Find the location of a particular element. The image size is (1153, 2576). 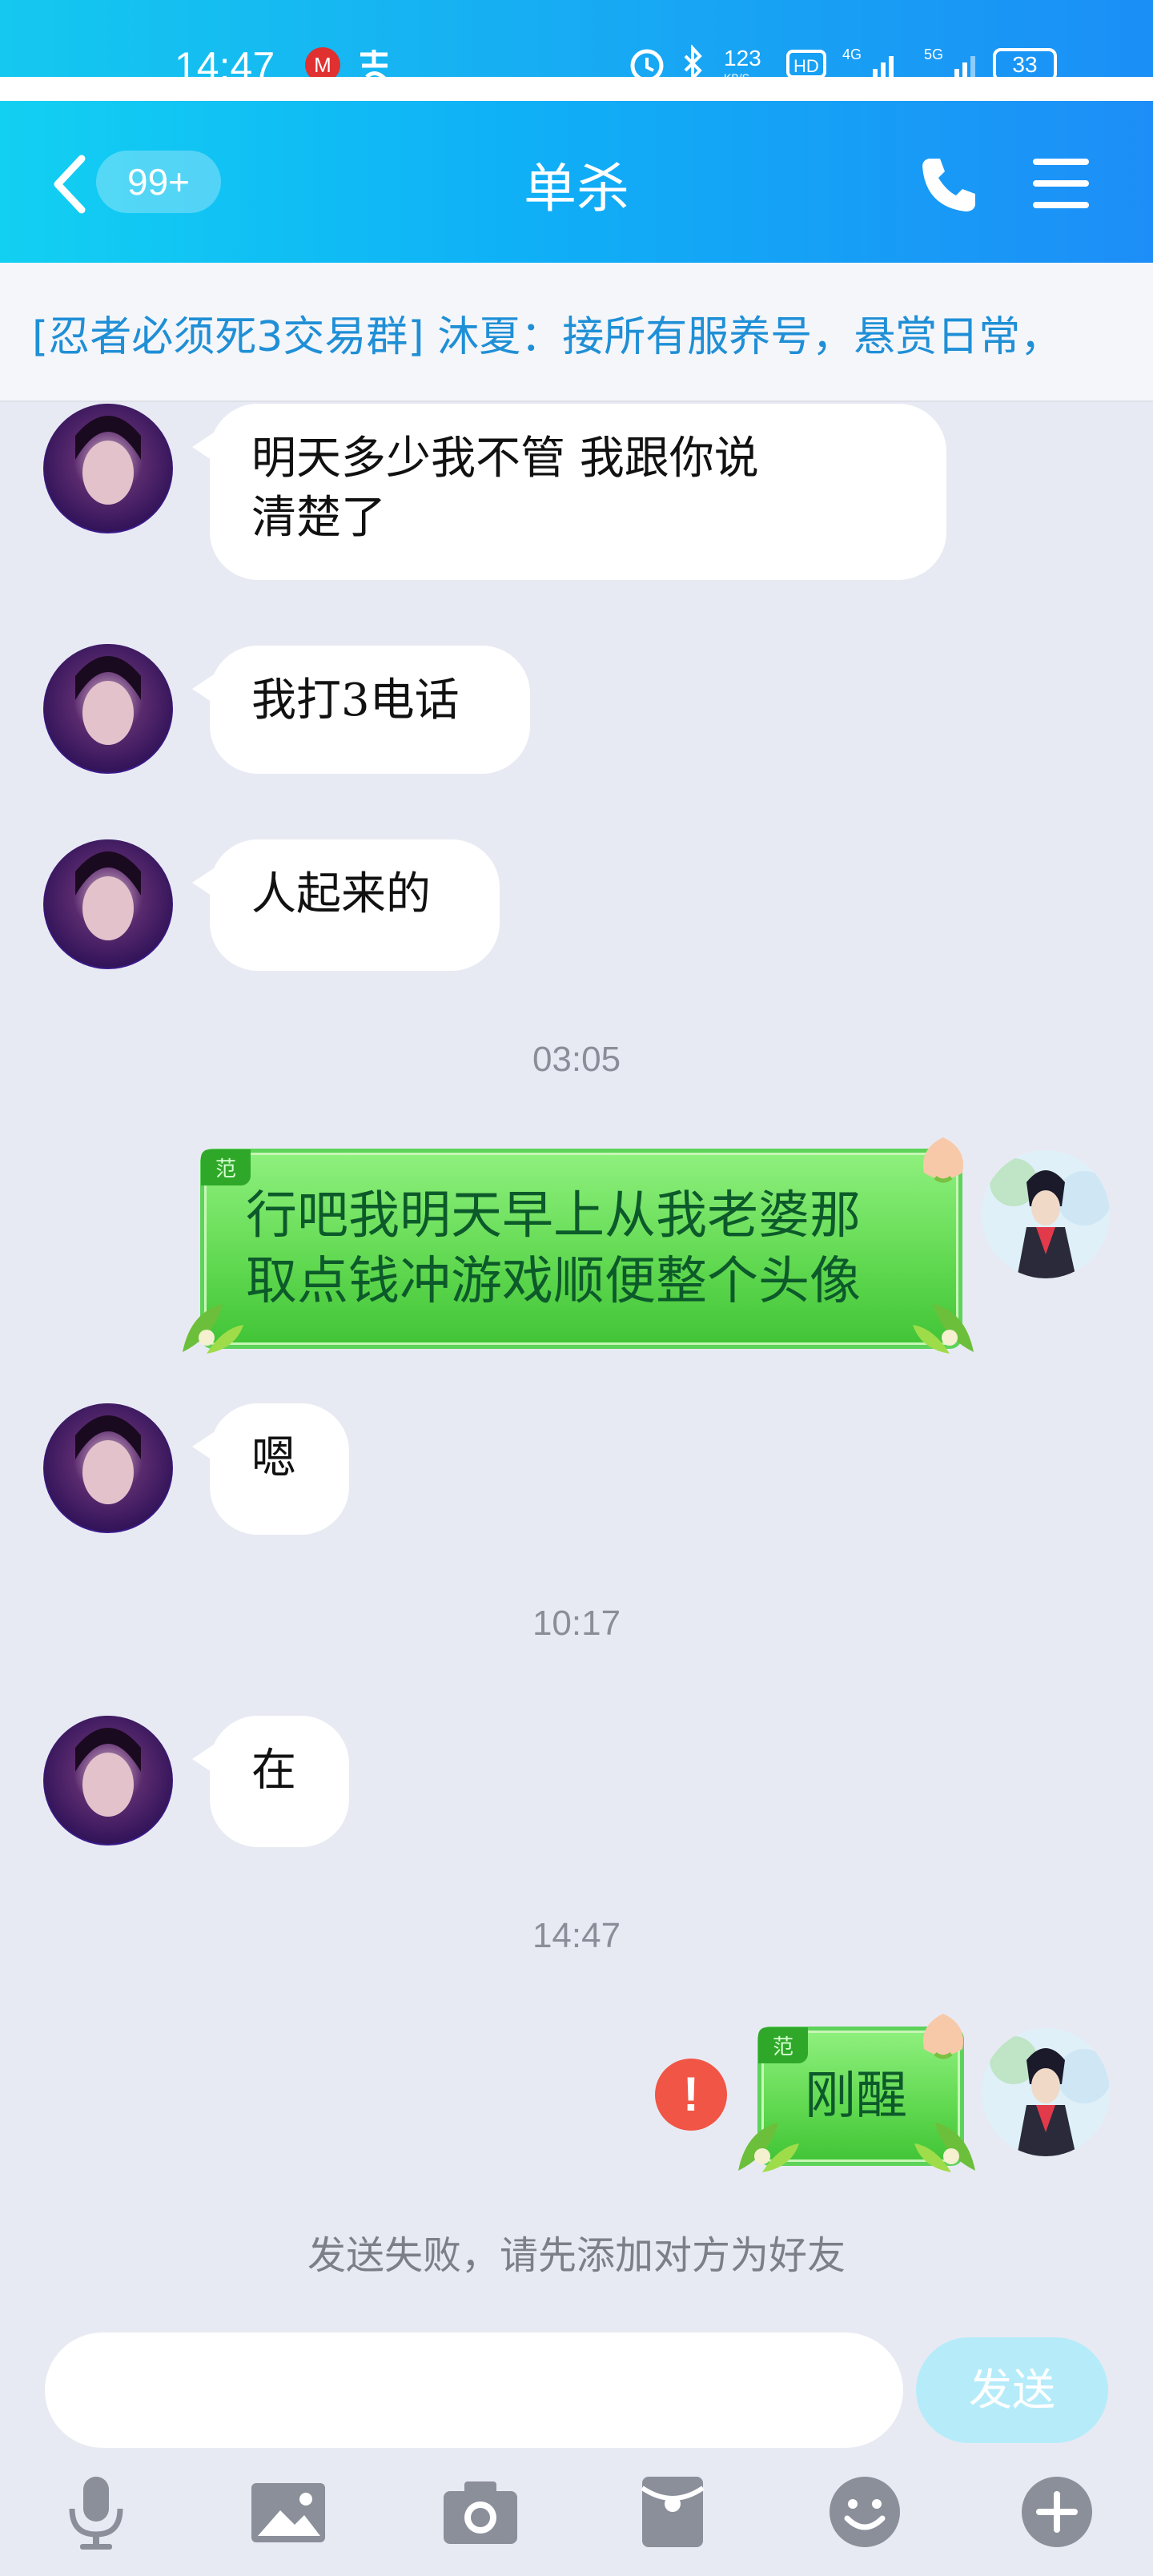

message-text: 行吧我明天早上从我老婆那 is located at coordinates (554, 1216).